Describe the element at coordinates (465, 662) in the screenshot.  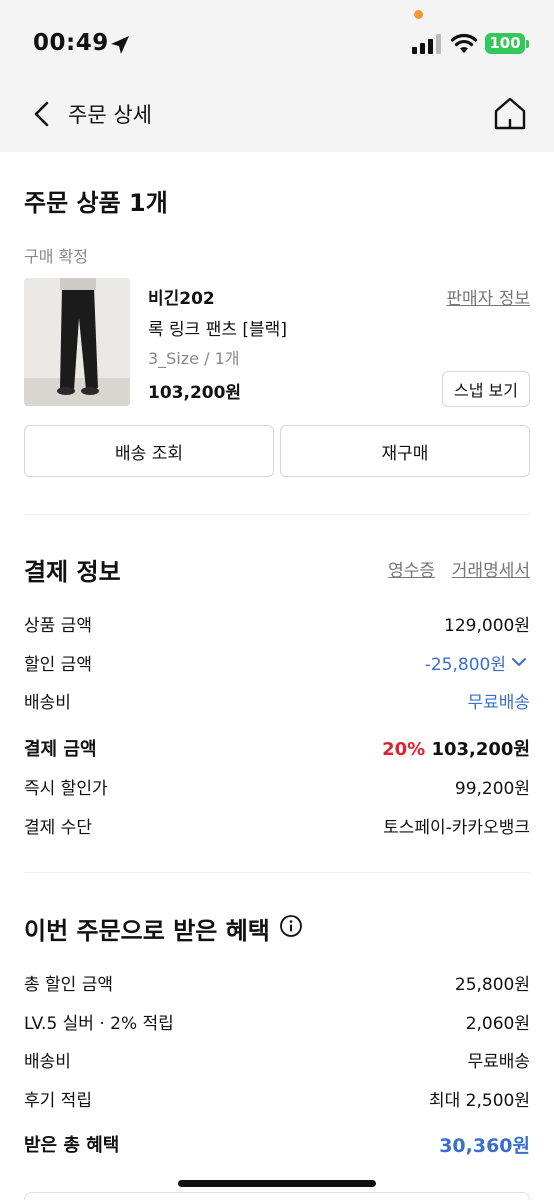
I see `discount-amount-value: -25,800원` at that location.